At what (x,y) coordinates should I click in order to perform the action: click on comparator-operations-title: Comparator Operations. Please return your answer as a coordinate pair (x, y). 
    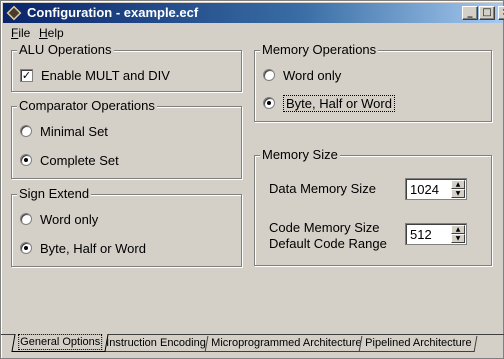
    Looking at the image, I should click on (87, 105).